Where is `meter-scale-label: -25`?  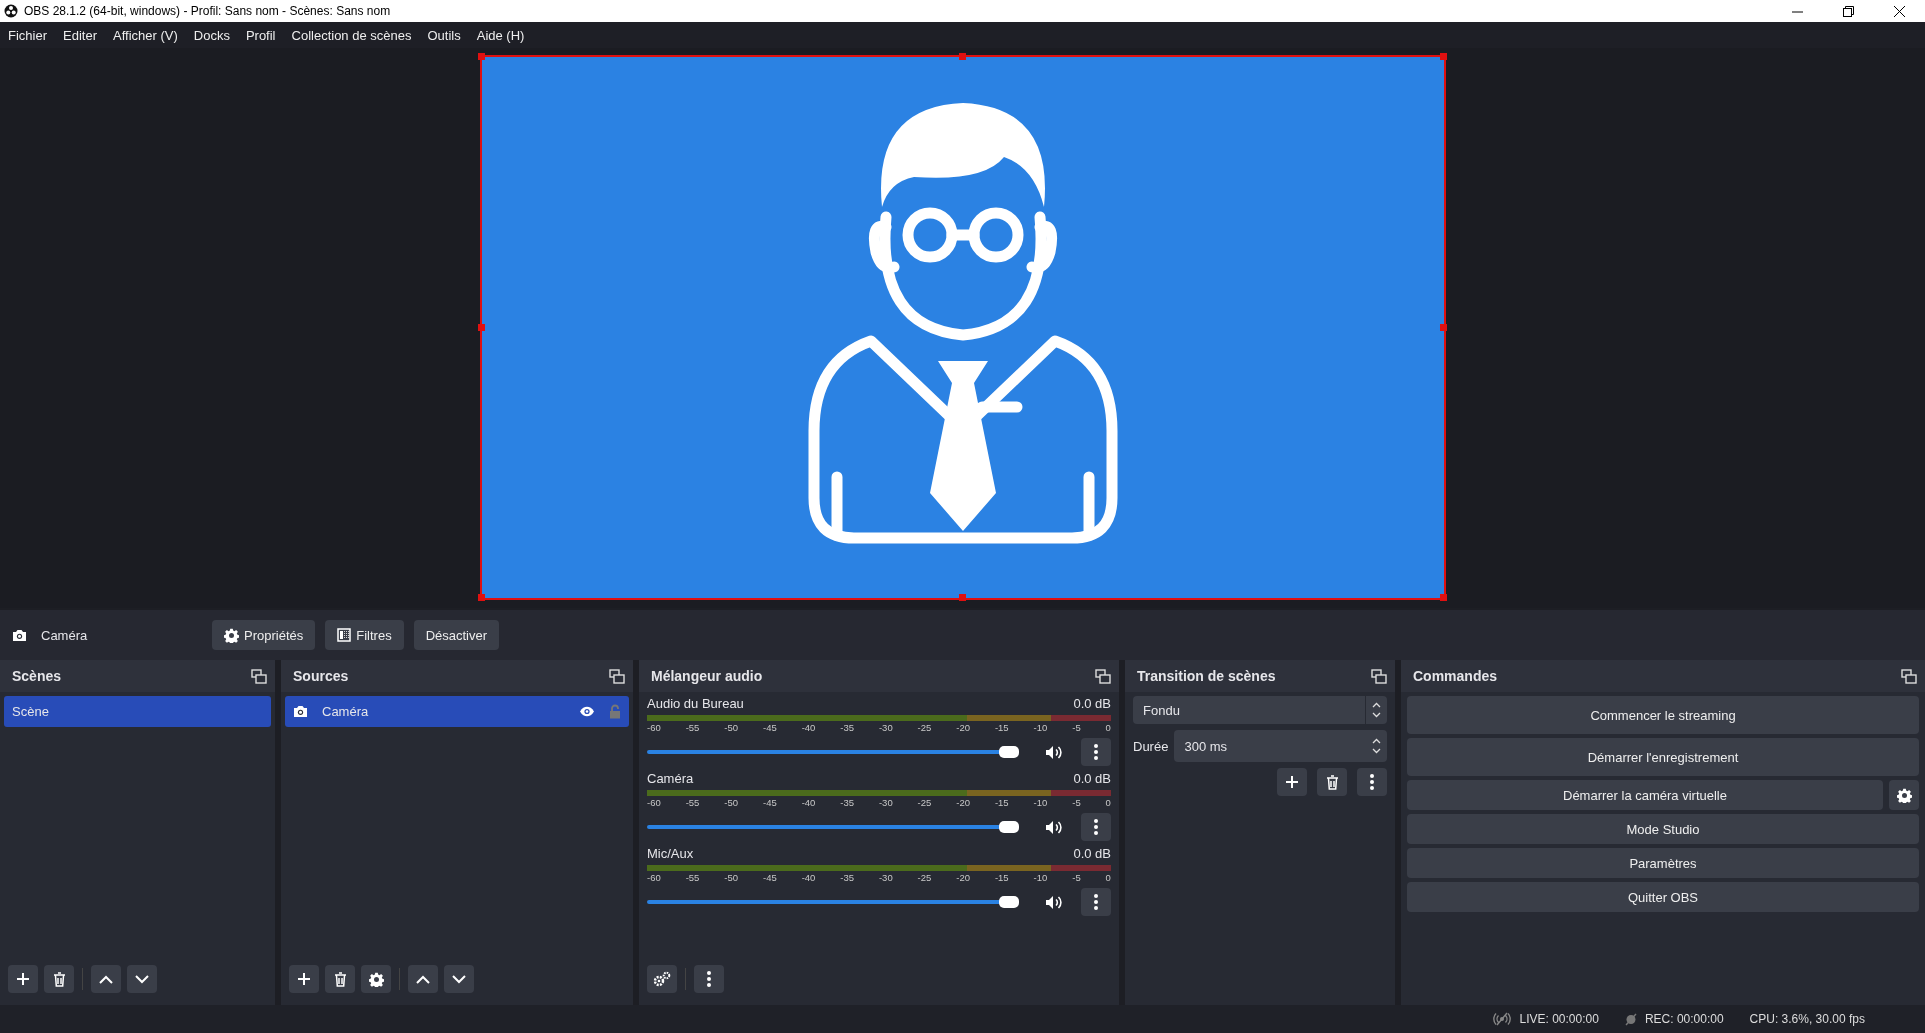 meter-scale-label: -25 is located at coordinates (924, 878).